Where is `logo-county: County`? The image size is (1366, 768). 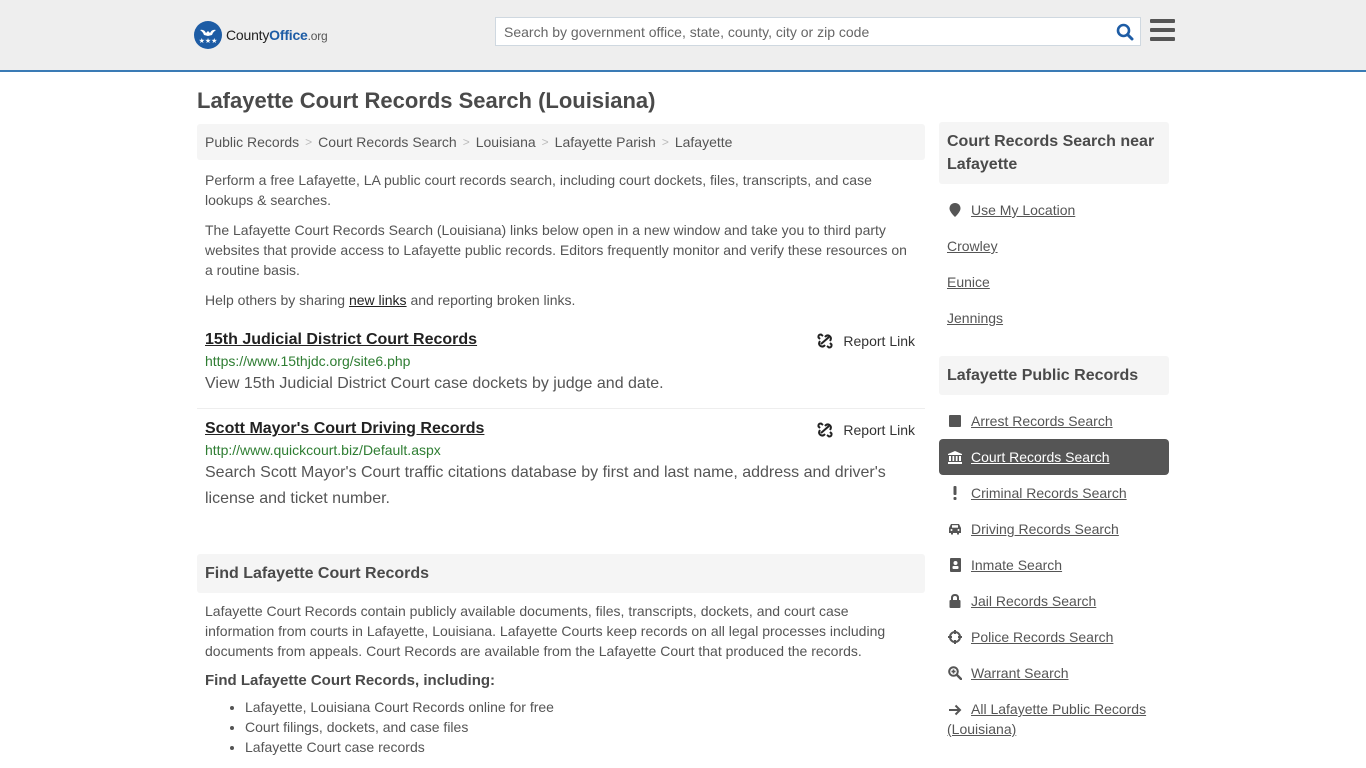 logo-county: County is located at coordinates (248, 35).